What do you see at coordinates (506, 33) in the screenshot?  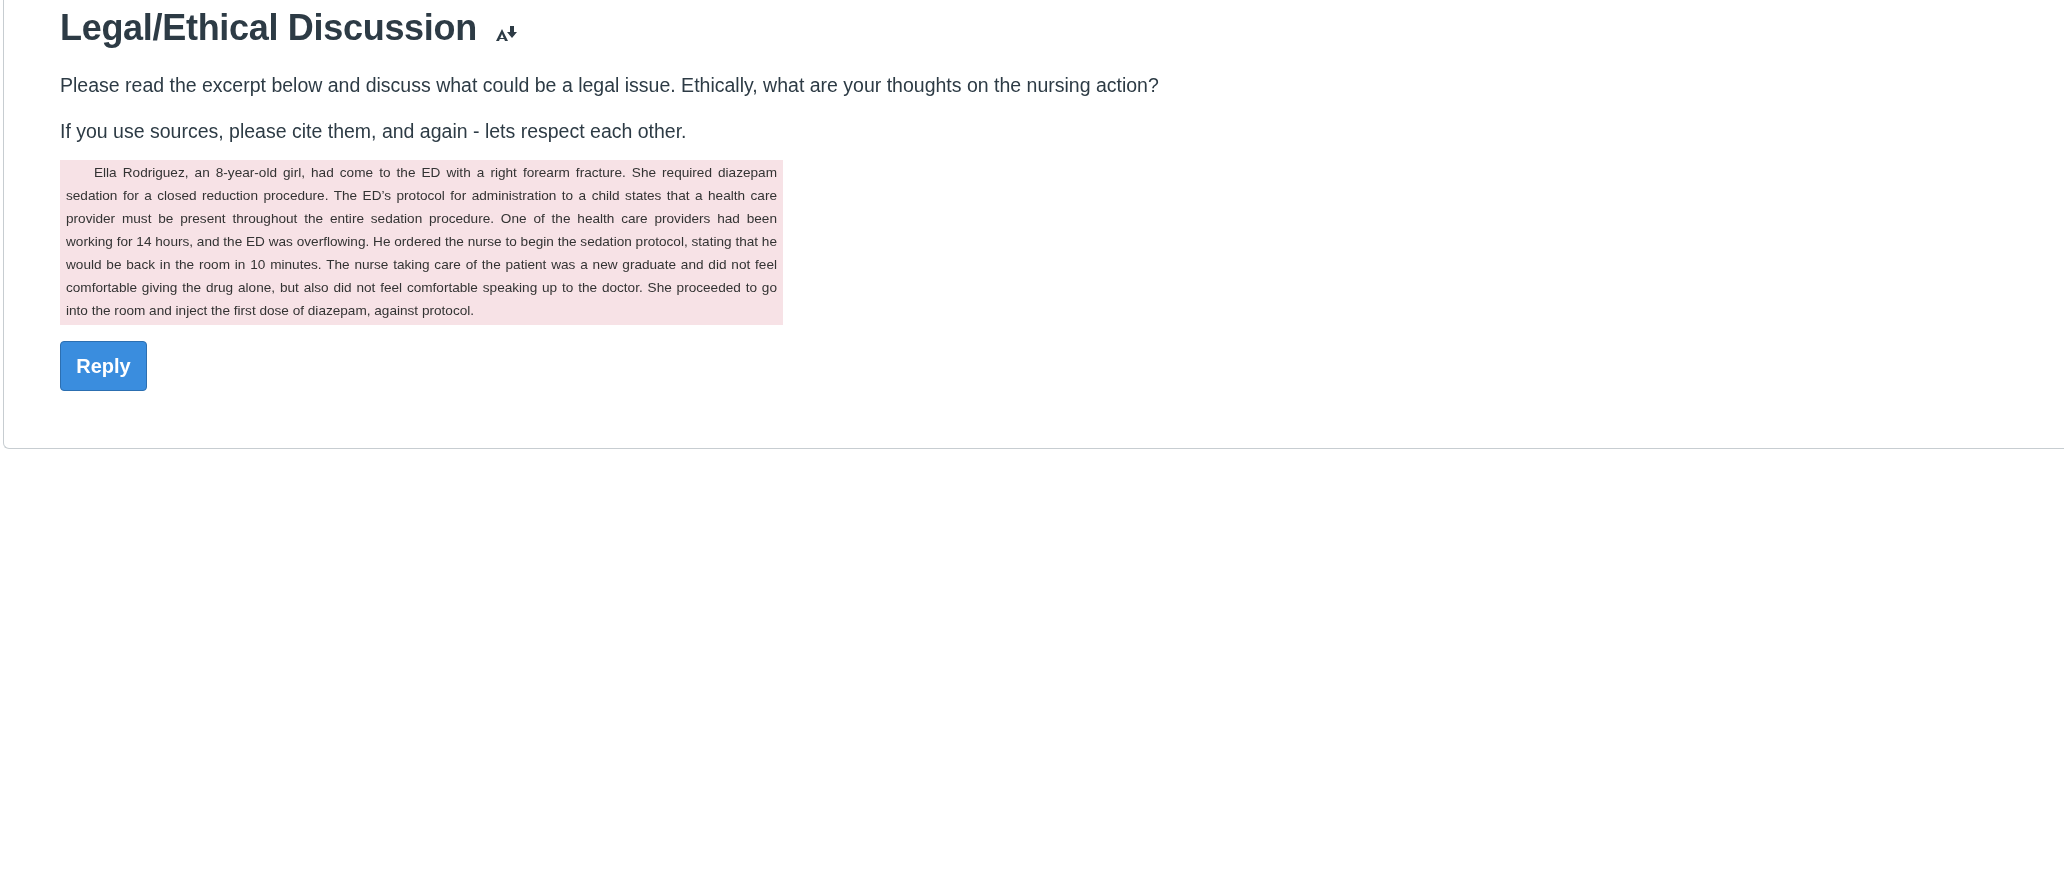 I see `font-size-icon` at bounding box center [506, 33].